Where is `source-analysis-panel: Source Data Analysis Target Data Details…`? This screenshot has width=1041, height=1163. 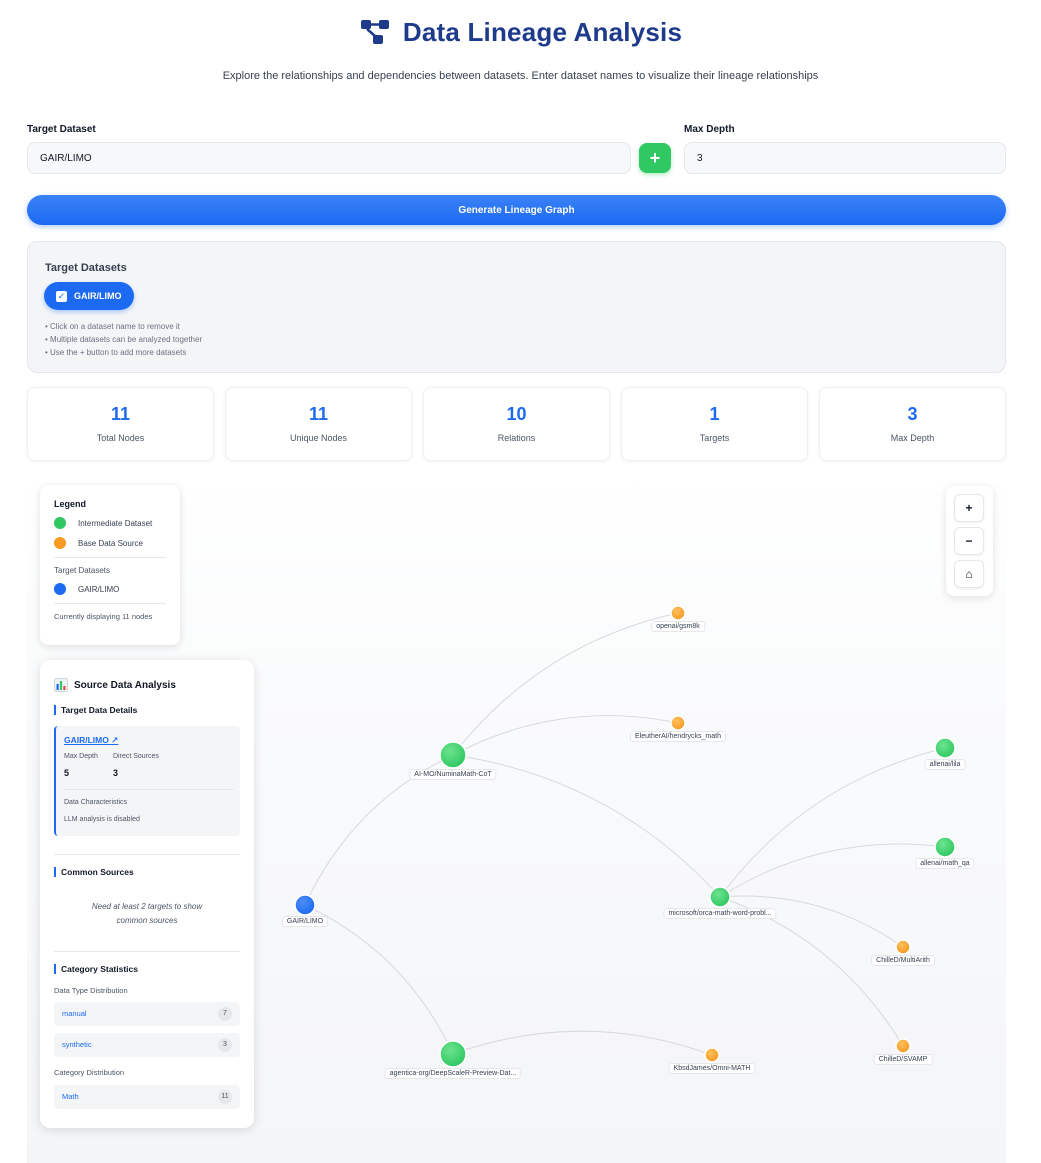 source-analysis-panel: Source Data Analysis Target Data Details… is located at coordinates (147, 894).